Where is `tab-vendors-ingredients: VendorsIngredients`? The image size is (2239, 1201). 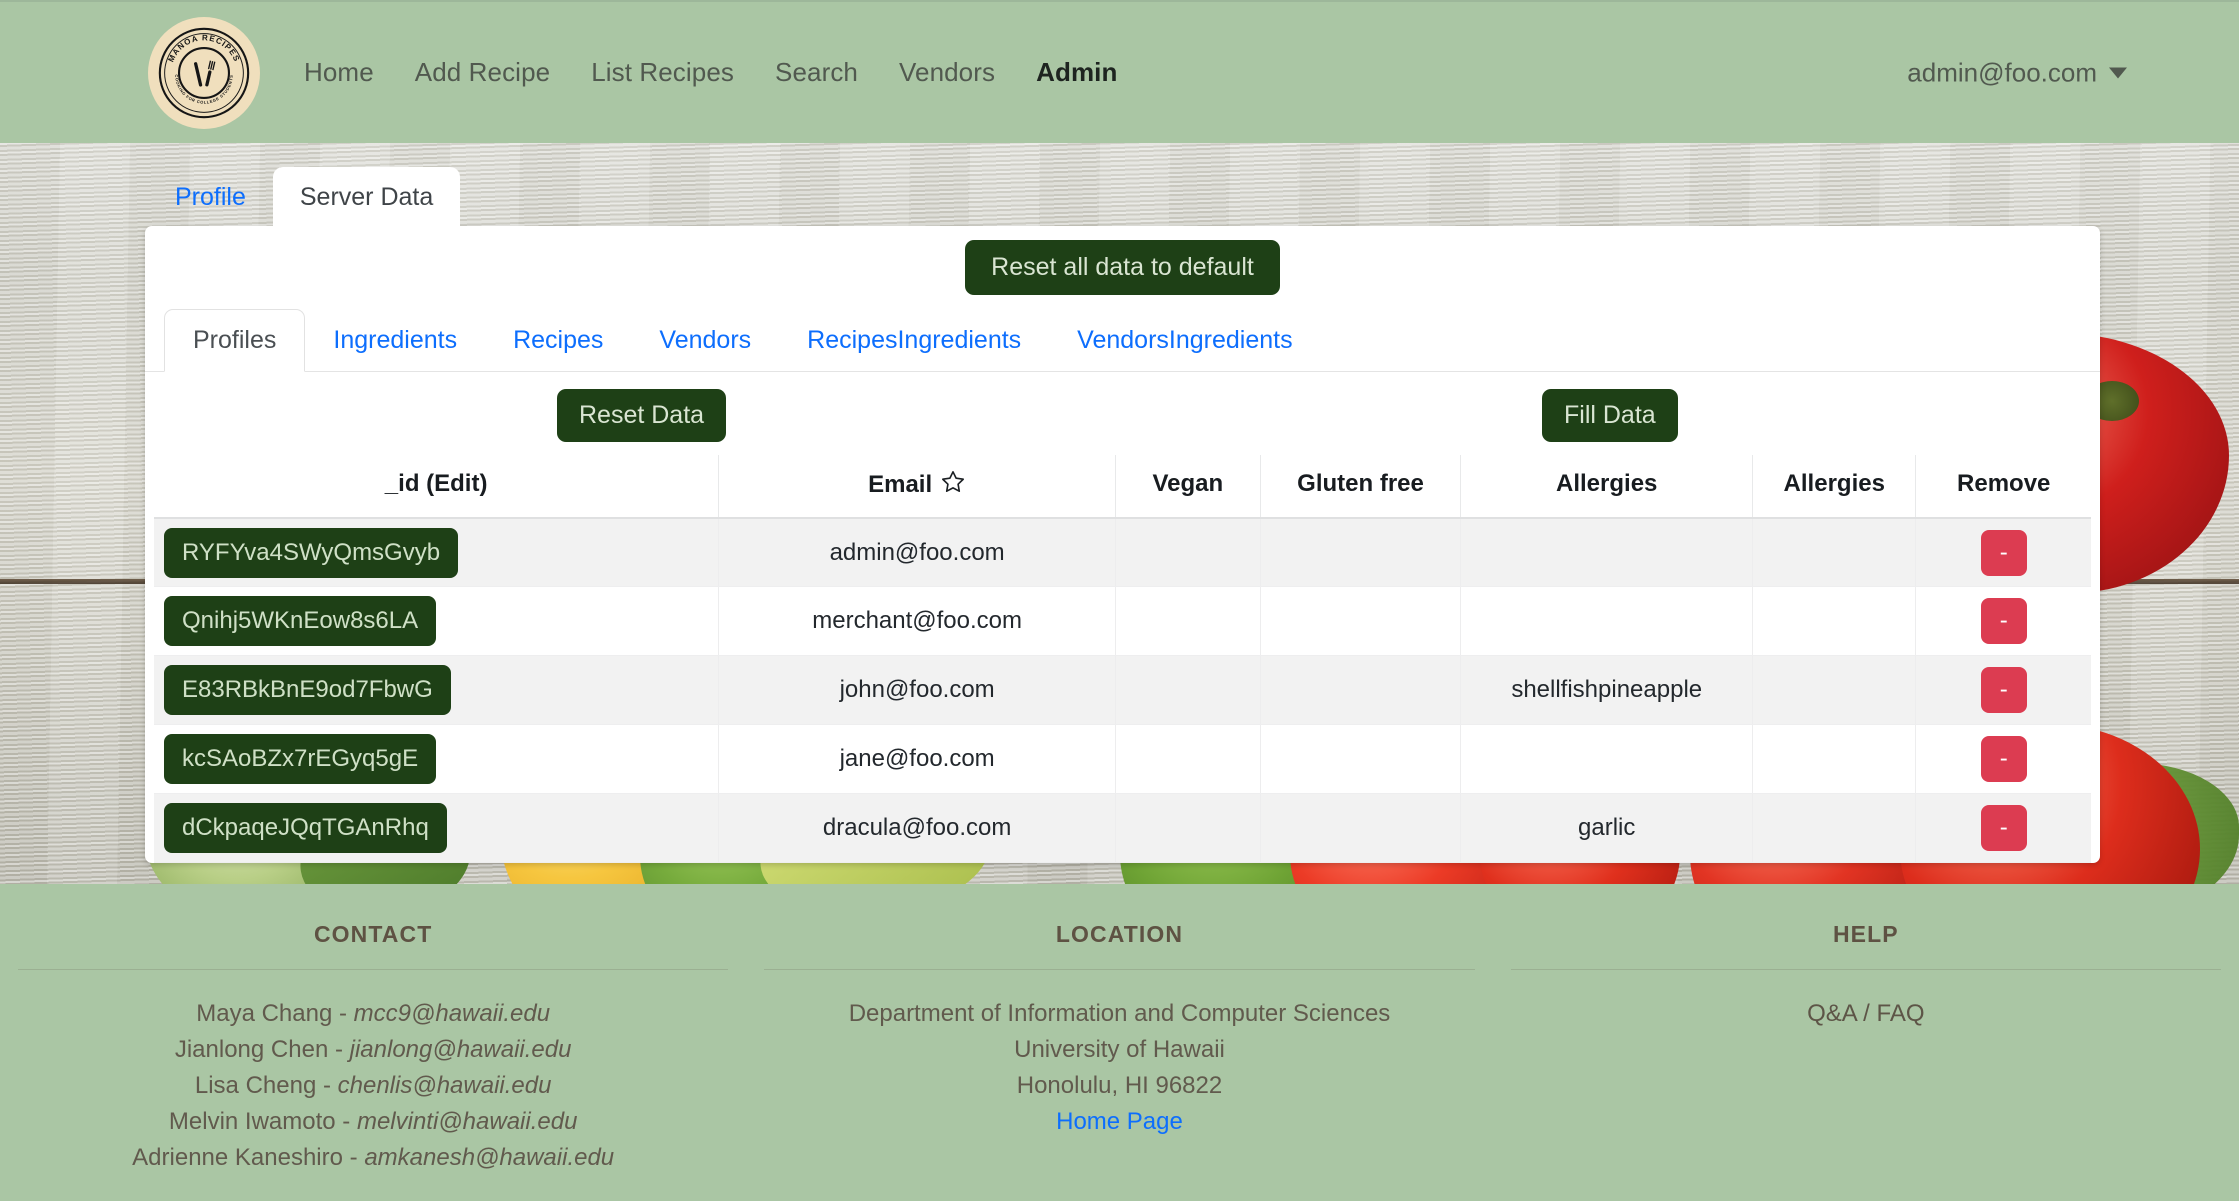
tab-vendors-ingredients: VendorsIngredients is located at coordinates (1184, 340).